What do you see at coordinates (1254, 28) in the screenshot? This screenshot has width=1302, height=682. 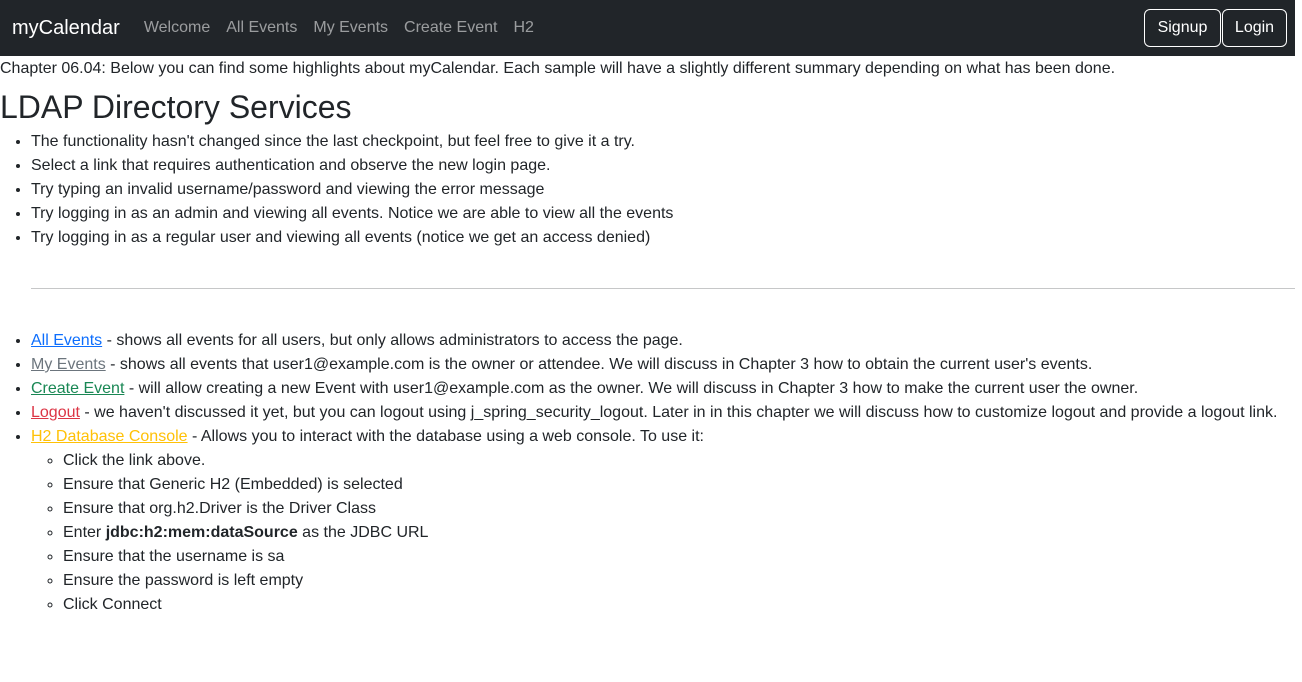 I see `login-button: Login` at bounding box center [1254, 28].